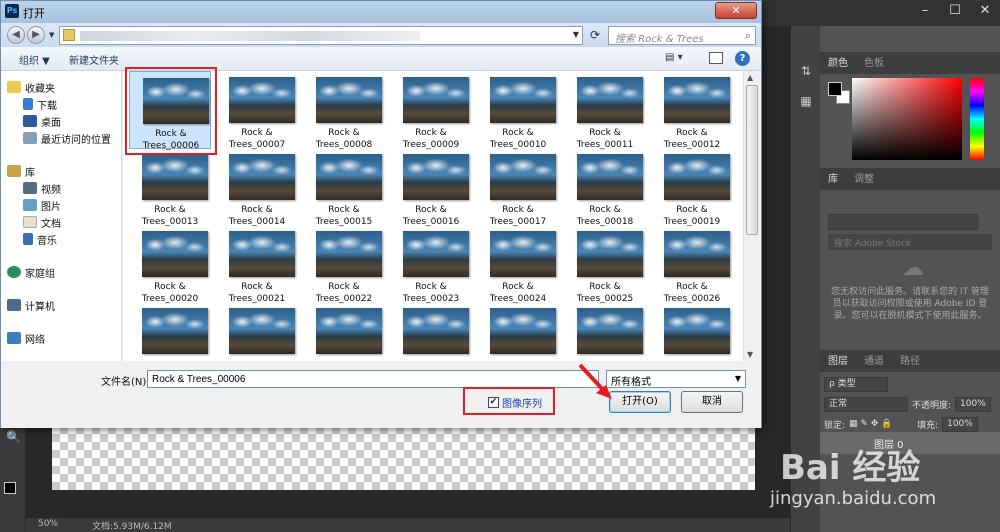 This screenshot has width=1000, height=532. Describe the element at coordinates (14, 87) in the screenshot. I see `star-icon` at that location.